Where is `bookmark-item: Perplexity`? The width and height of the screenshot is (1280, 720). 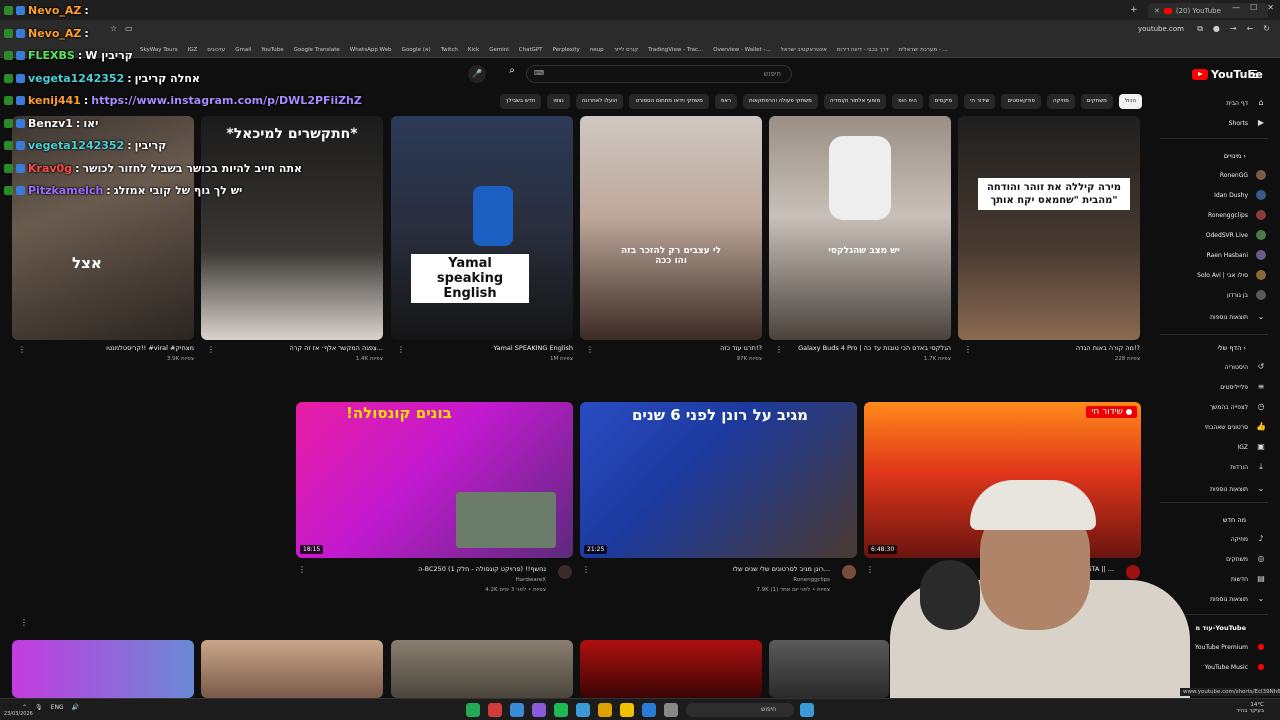
bookmark-item: Perplexity is located at coordinates (566, 50).